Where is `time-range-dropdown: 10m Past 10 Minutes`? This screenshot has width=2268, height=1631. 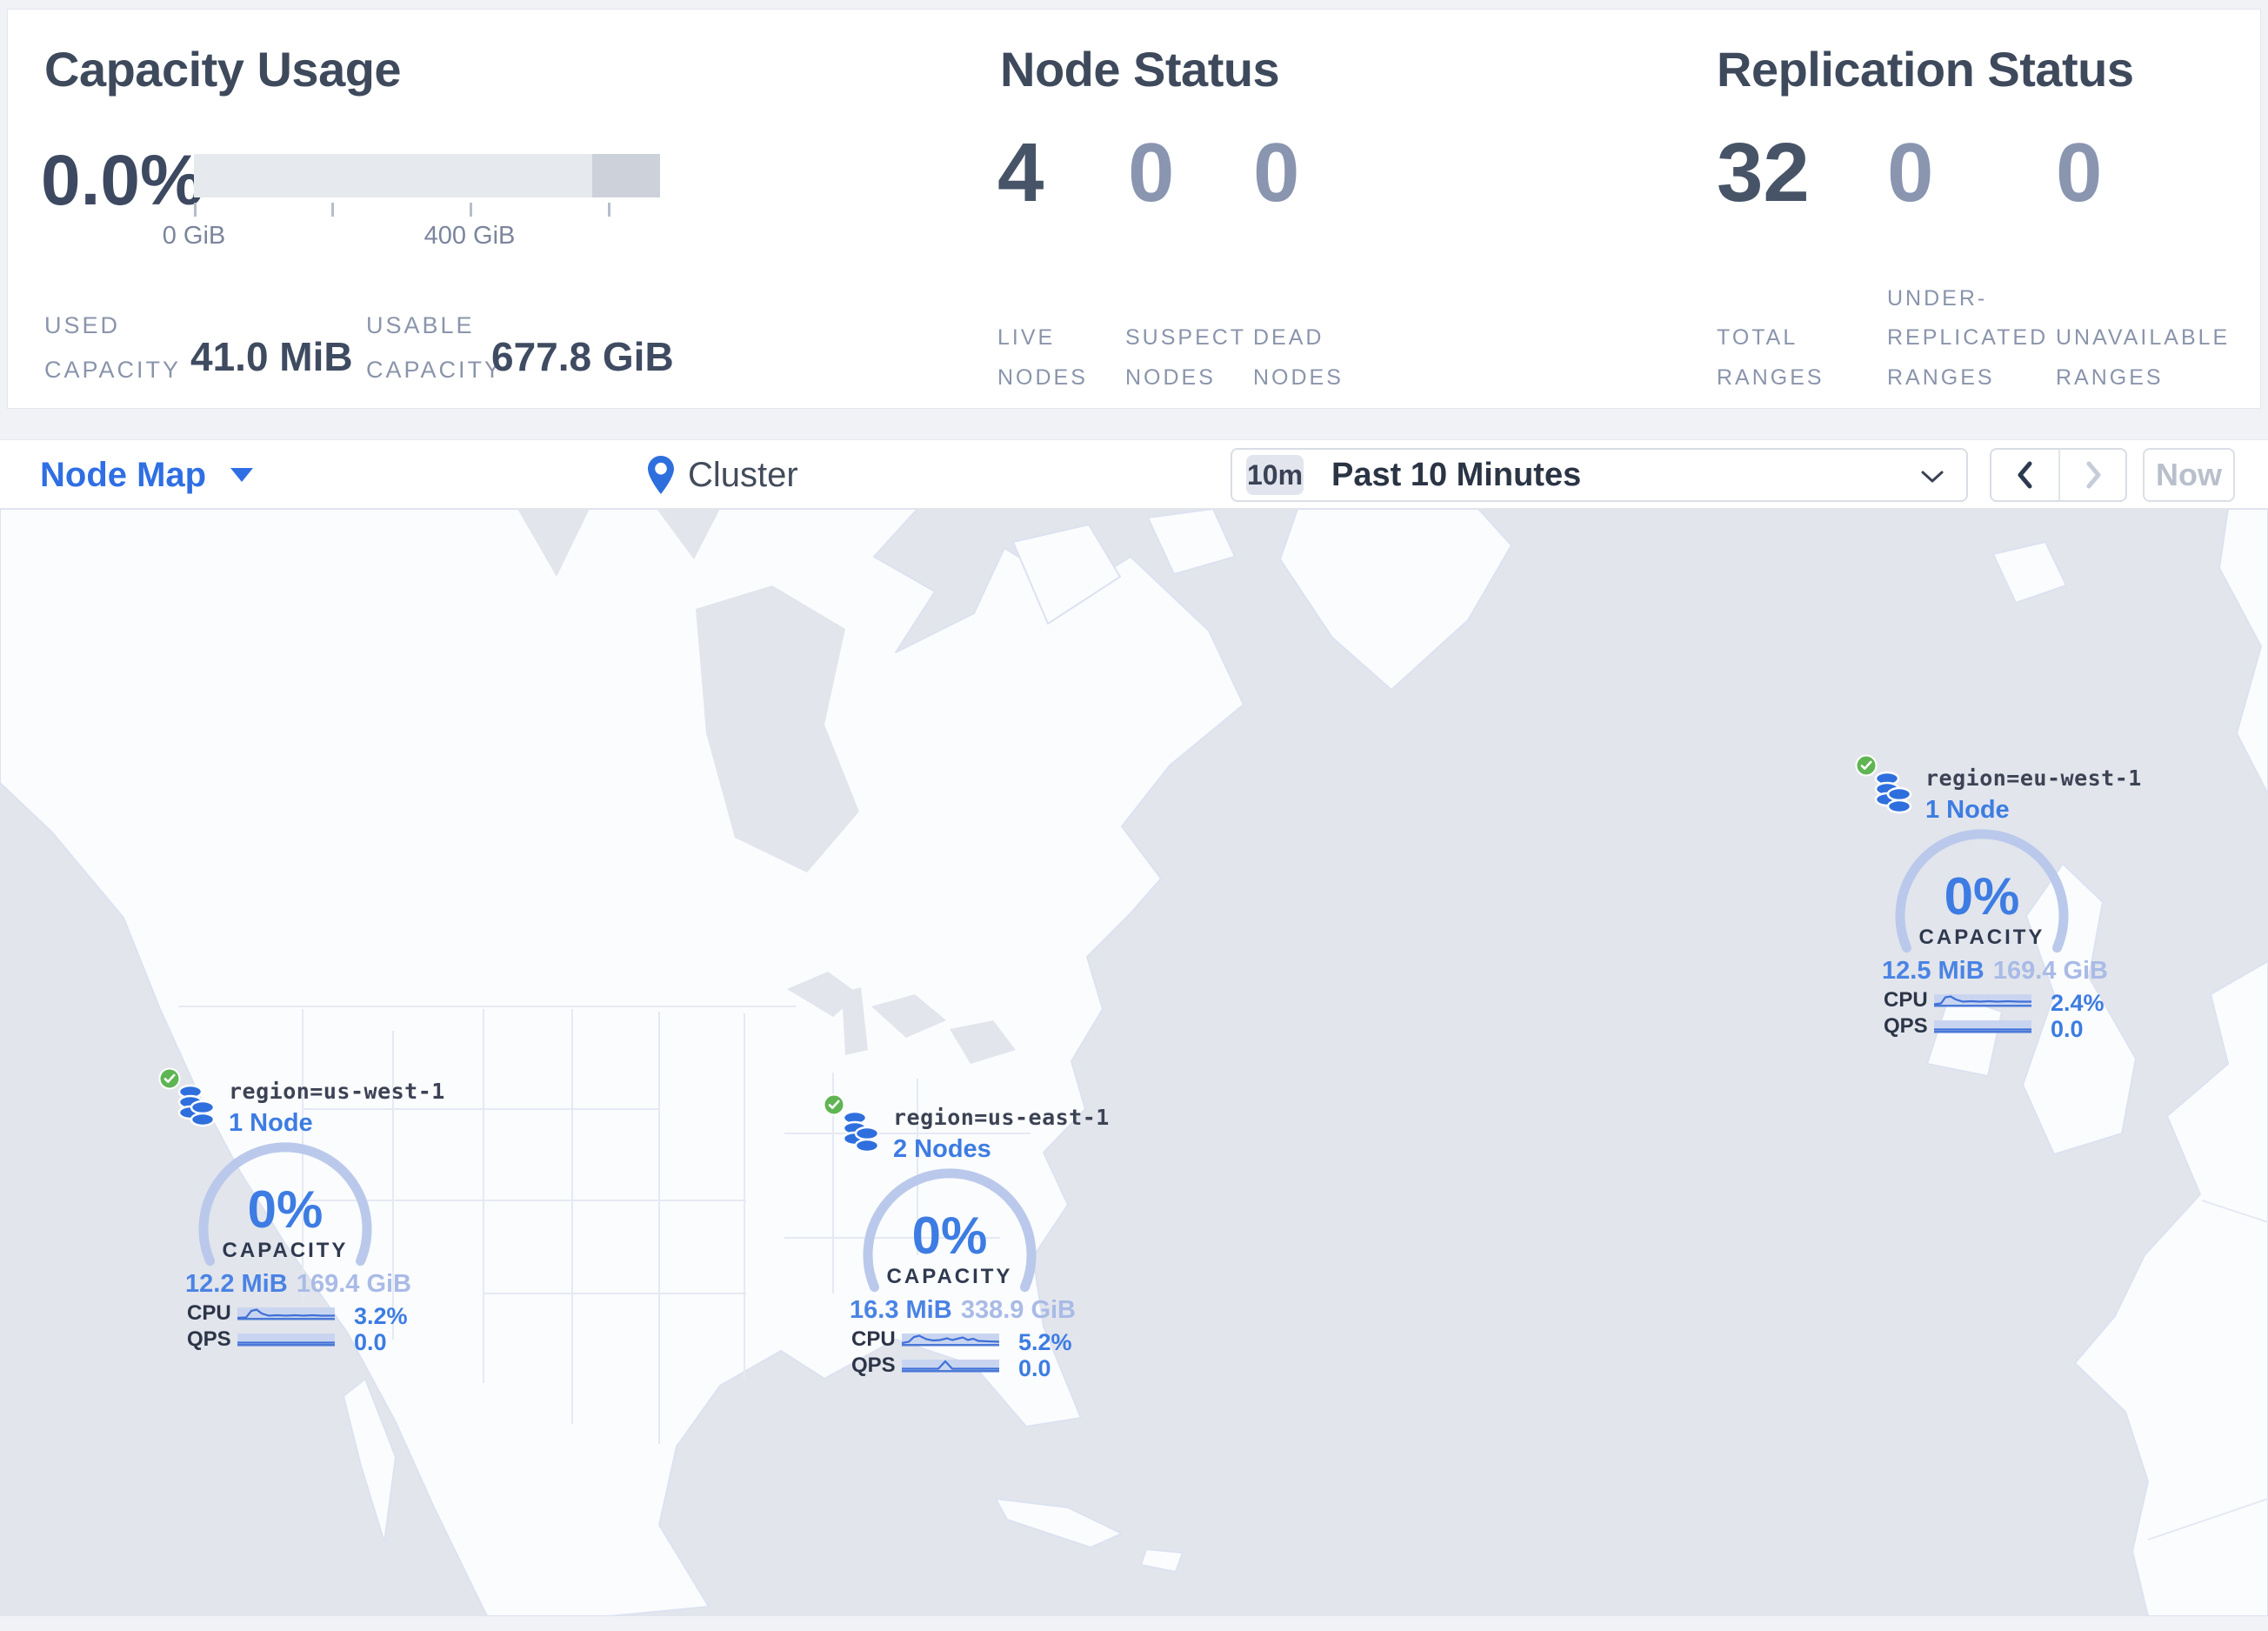 time-range-dropdown: 10m Past 10 Minutes is located at coordinates (1599, 475).